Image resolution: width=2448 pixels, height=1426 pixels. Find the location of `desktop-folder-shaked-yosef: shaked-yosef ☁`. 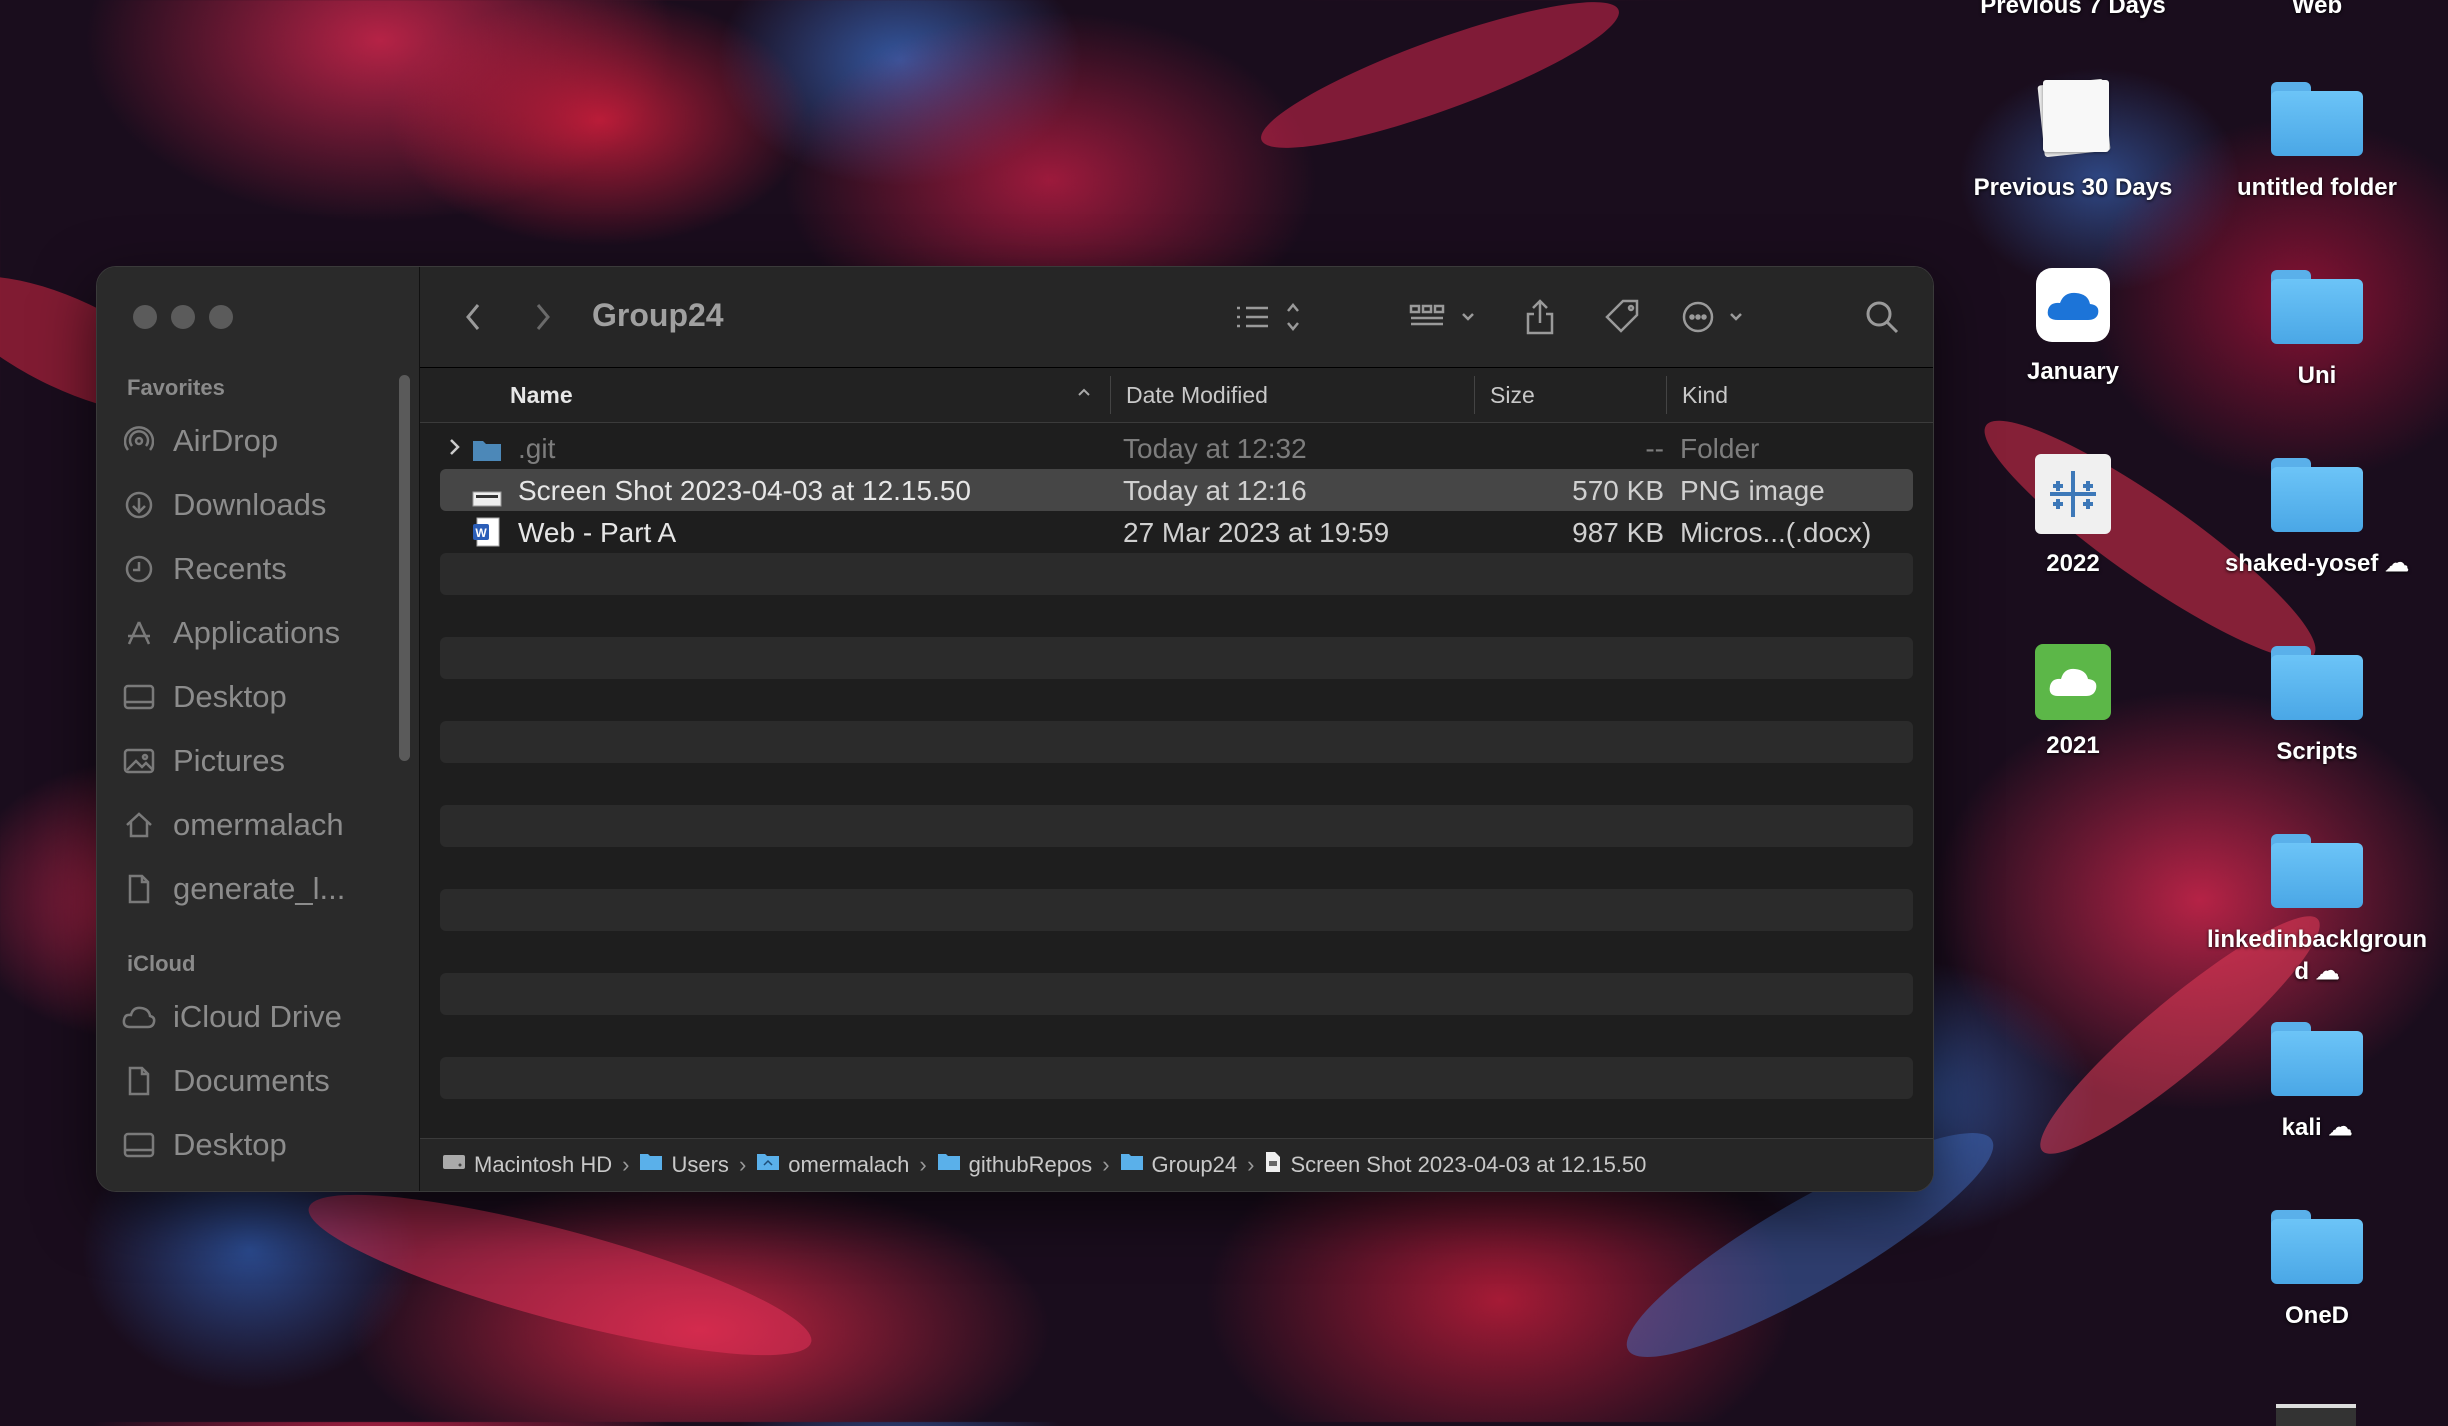

desktop-folder-shaked-yosef: shaked-yosef ☁ is located at coordinates (2317, 519).